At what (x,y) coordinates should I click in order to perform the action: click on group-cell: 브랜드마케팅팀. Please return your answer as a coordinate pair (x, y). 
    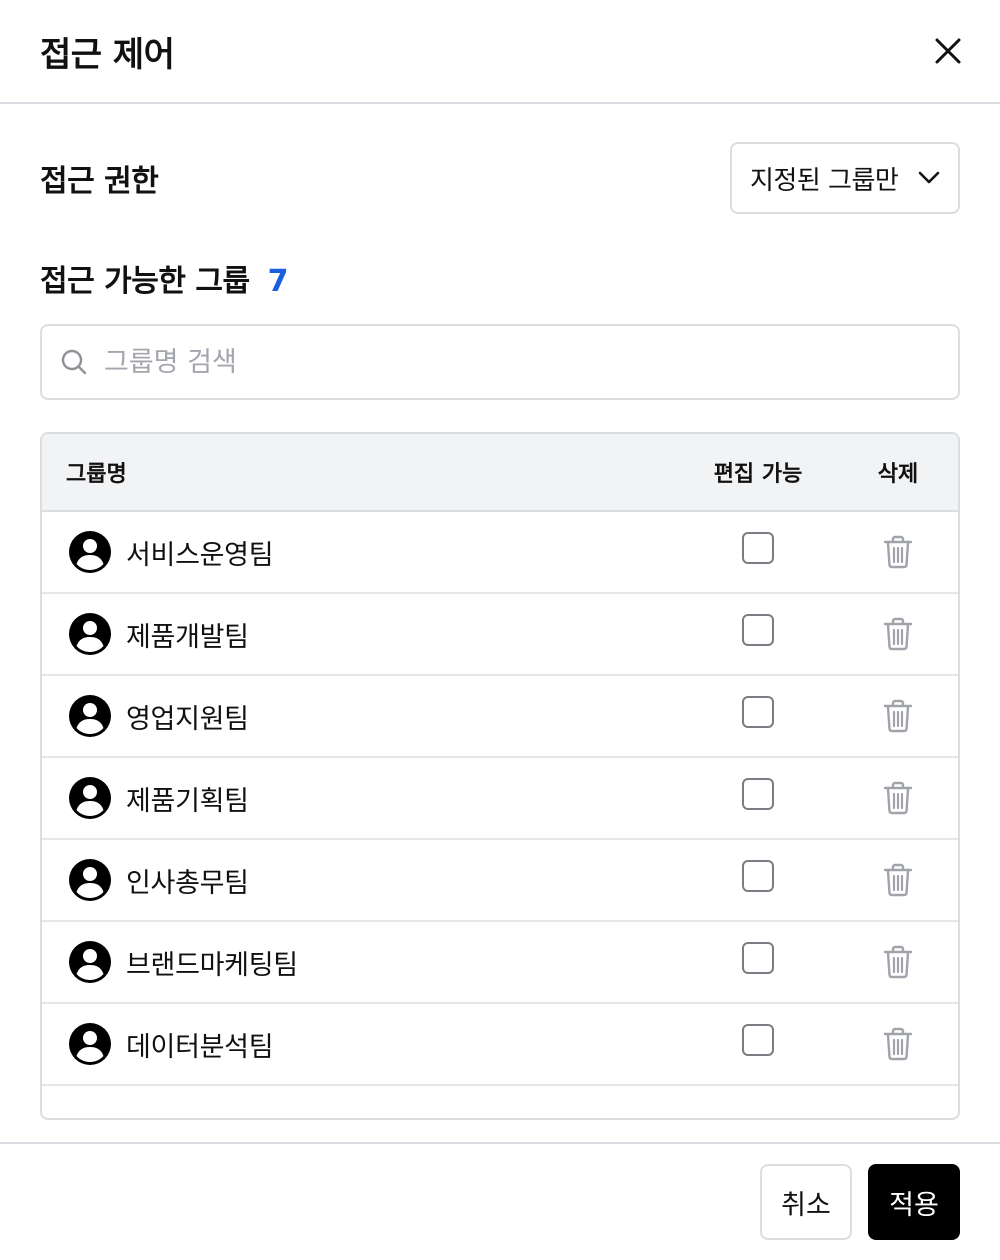
    Looking at the image, I should click on (360, 962).